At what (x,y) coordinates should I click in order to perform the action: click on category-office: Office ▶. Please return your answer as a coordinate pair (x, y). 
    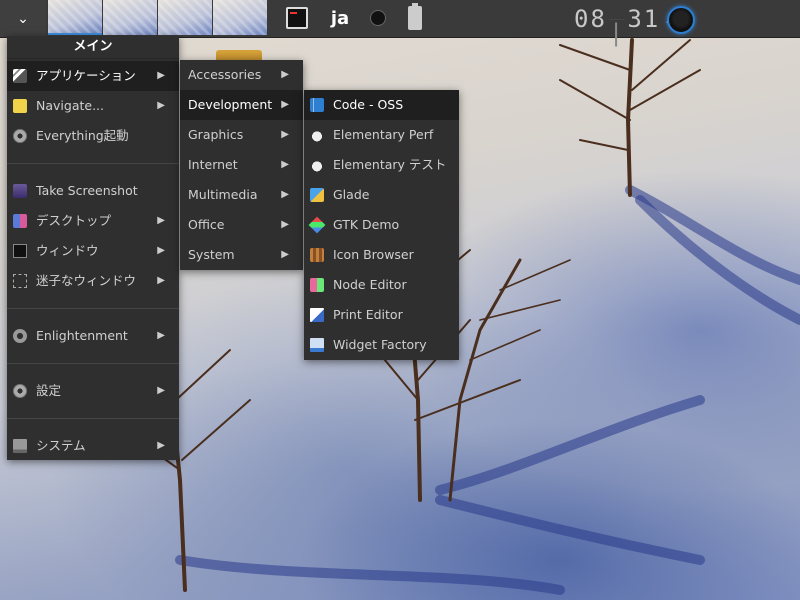
    Looking at the image, I should click on (241, 225).